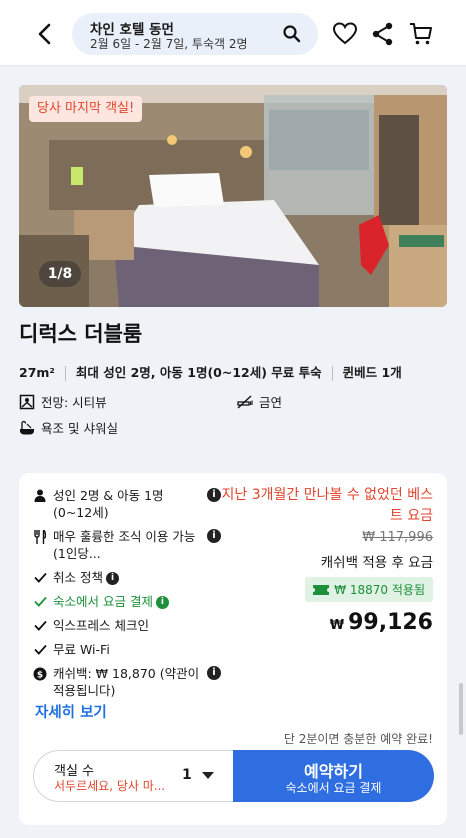  Describe the element at coordinates (390, 622) in the screenshot. I see `final-price-value: 99,126` at that location.